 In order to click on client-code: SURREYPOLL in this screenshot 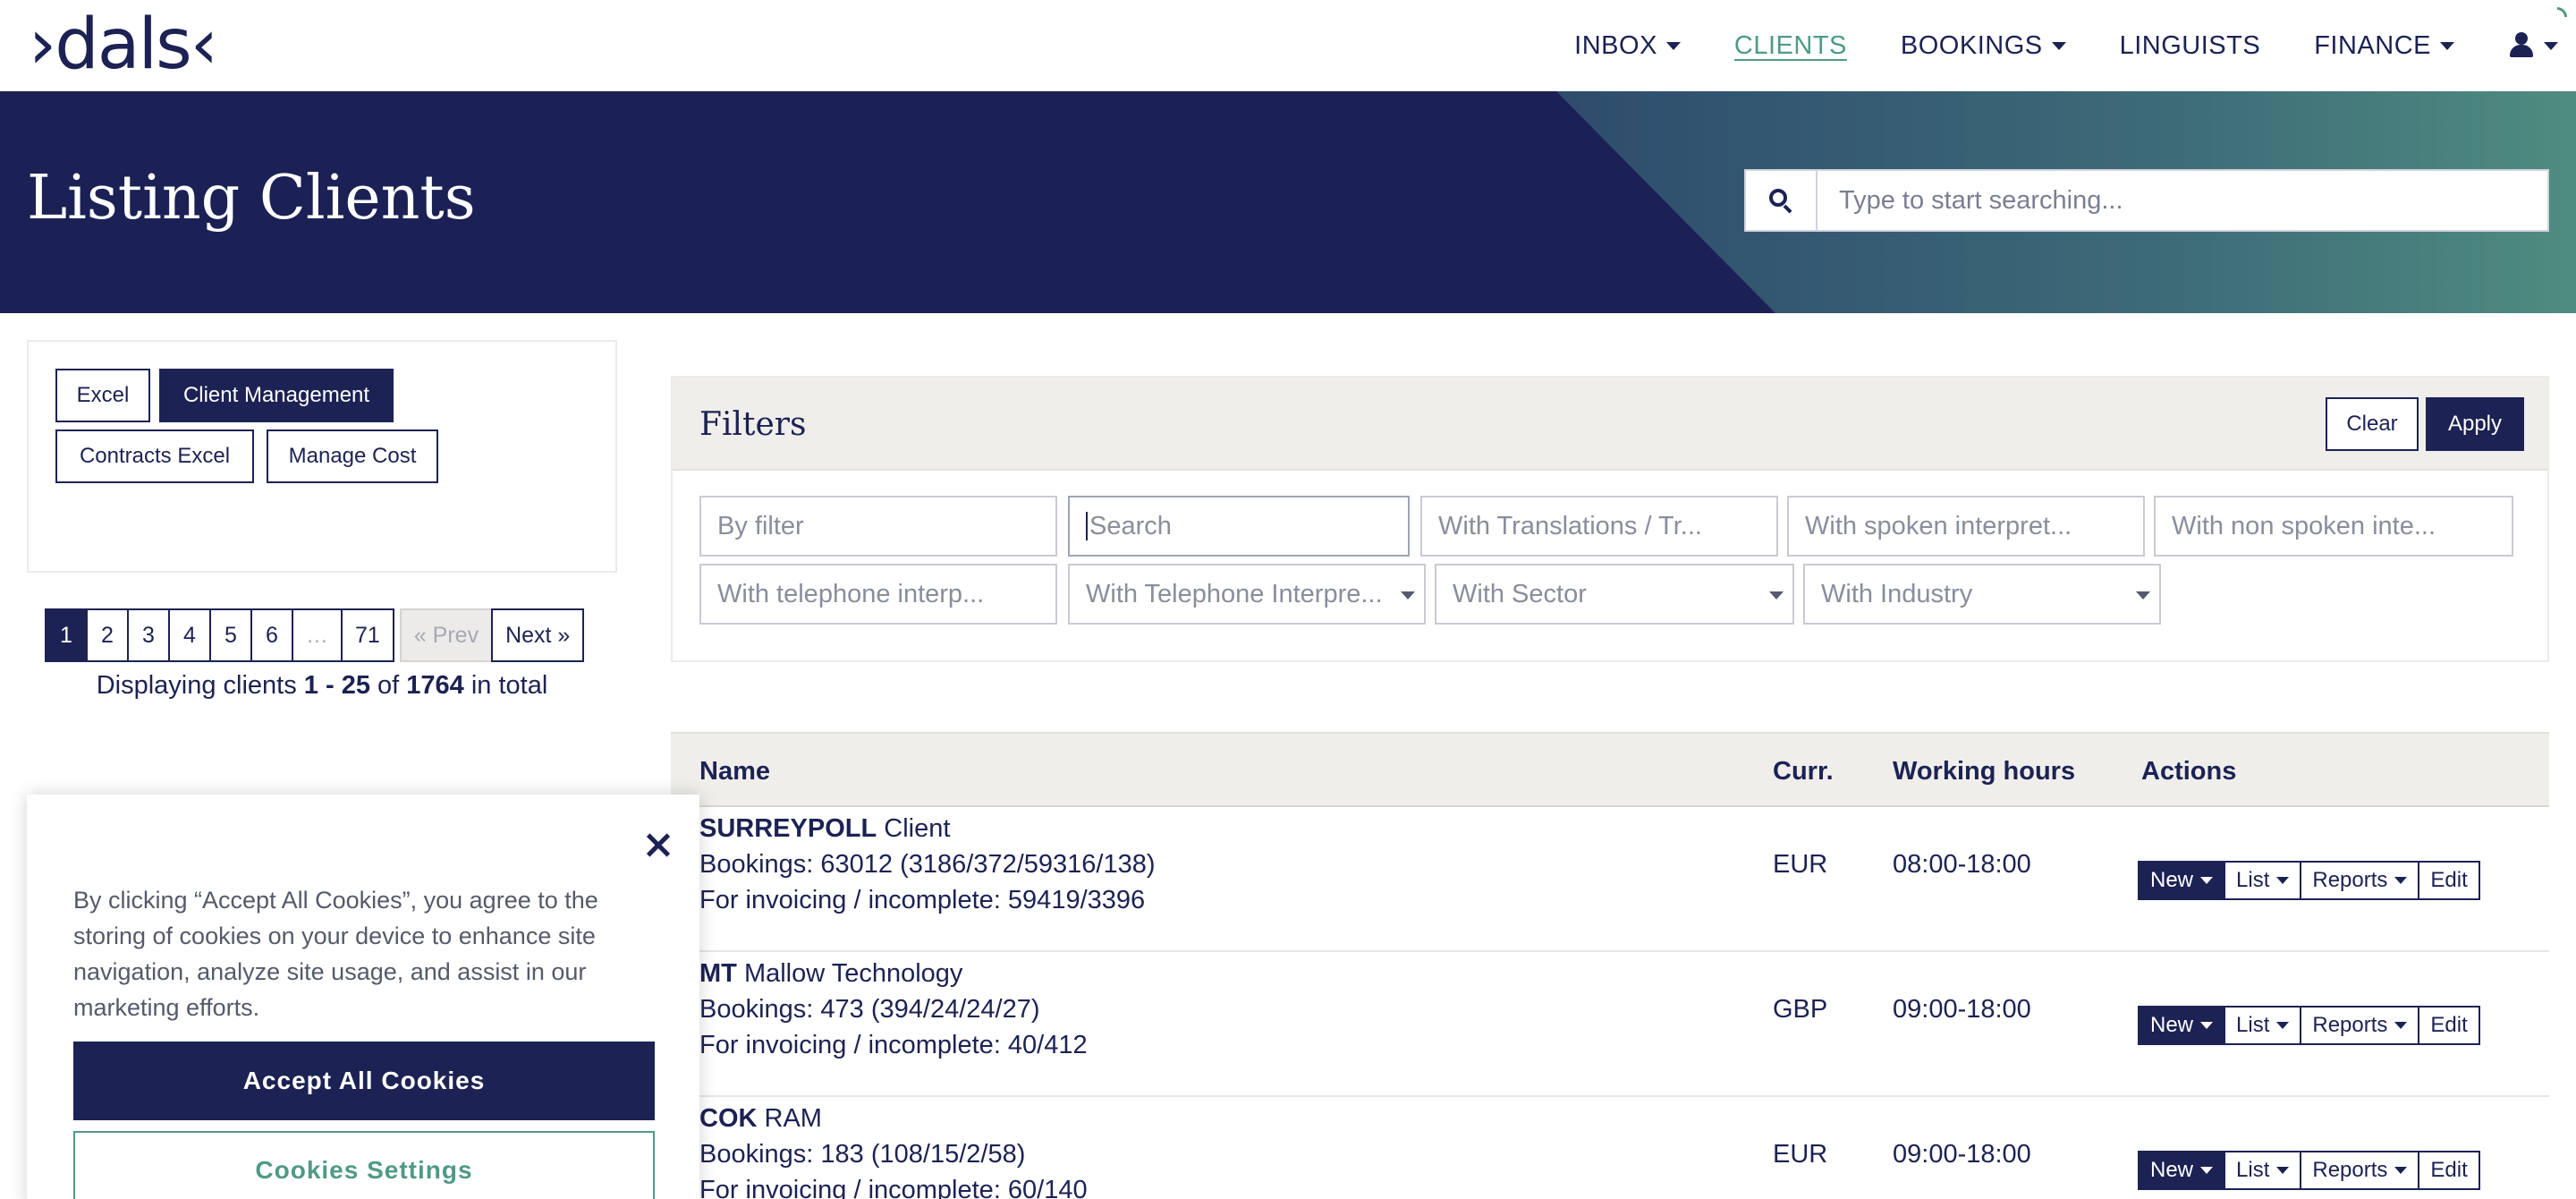, I will do `click(788, 828)`.